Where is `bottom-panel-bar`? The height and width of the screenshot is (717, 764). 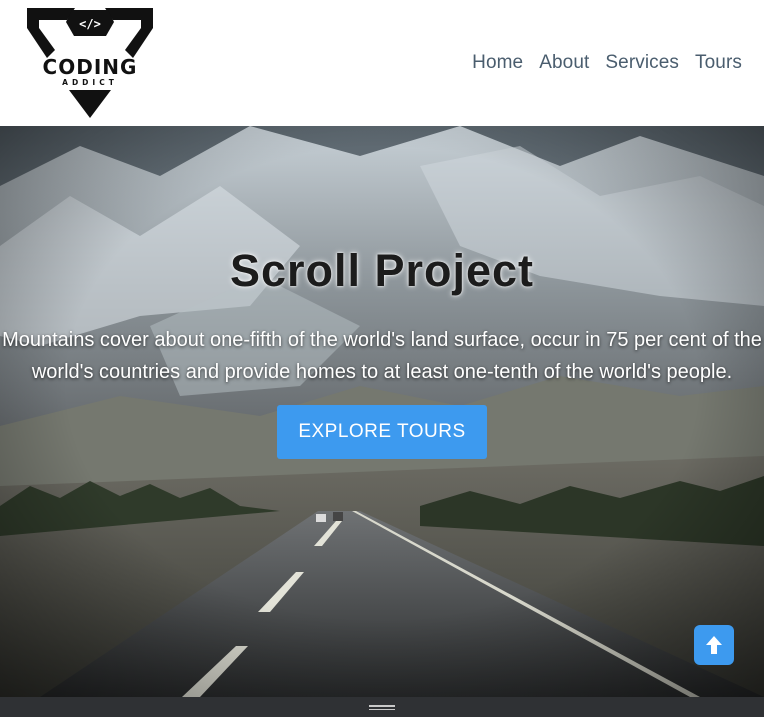 bottom-panel-bar is located at coordinates (382, 707).